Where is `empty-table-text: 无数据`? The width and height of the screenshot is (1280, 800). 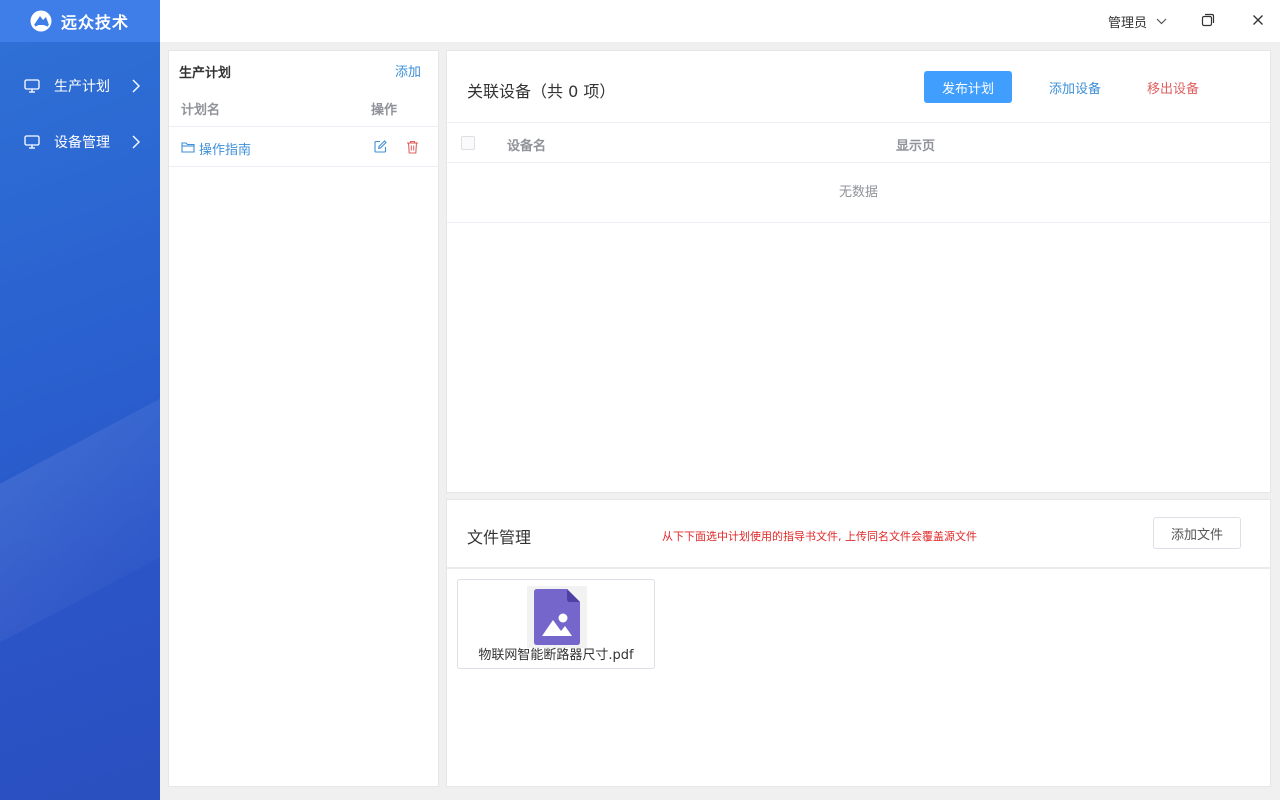
empty-table-text: 无数据 is located at coordinates (858, 193).